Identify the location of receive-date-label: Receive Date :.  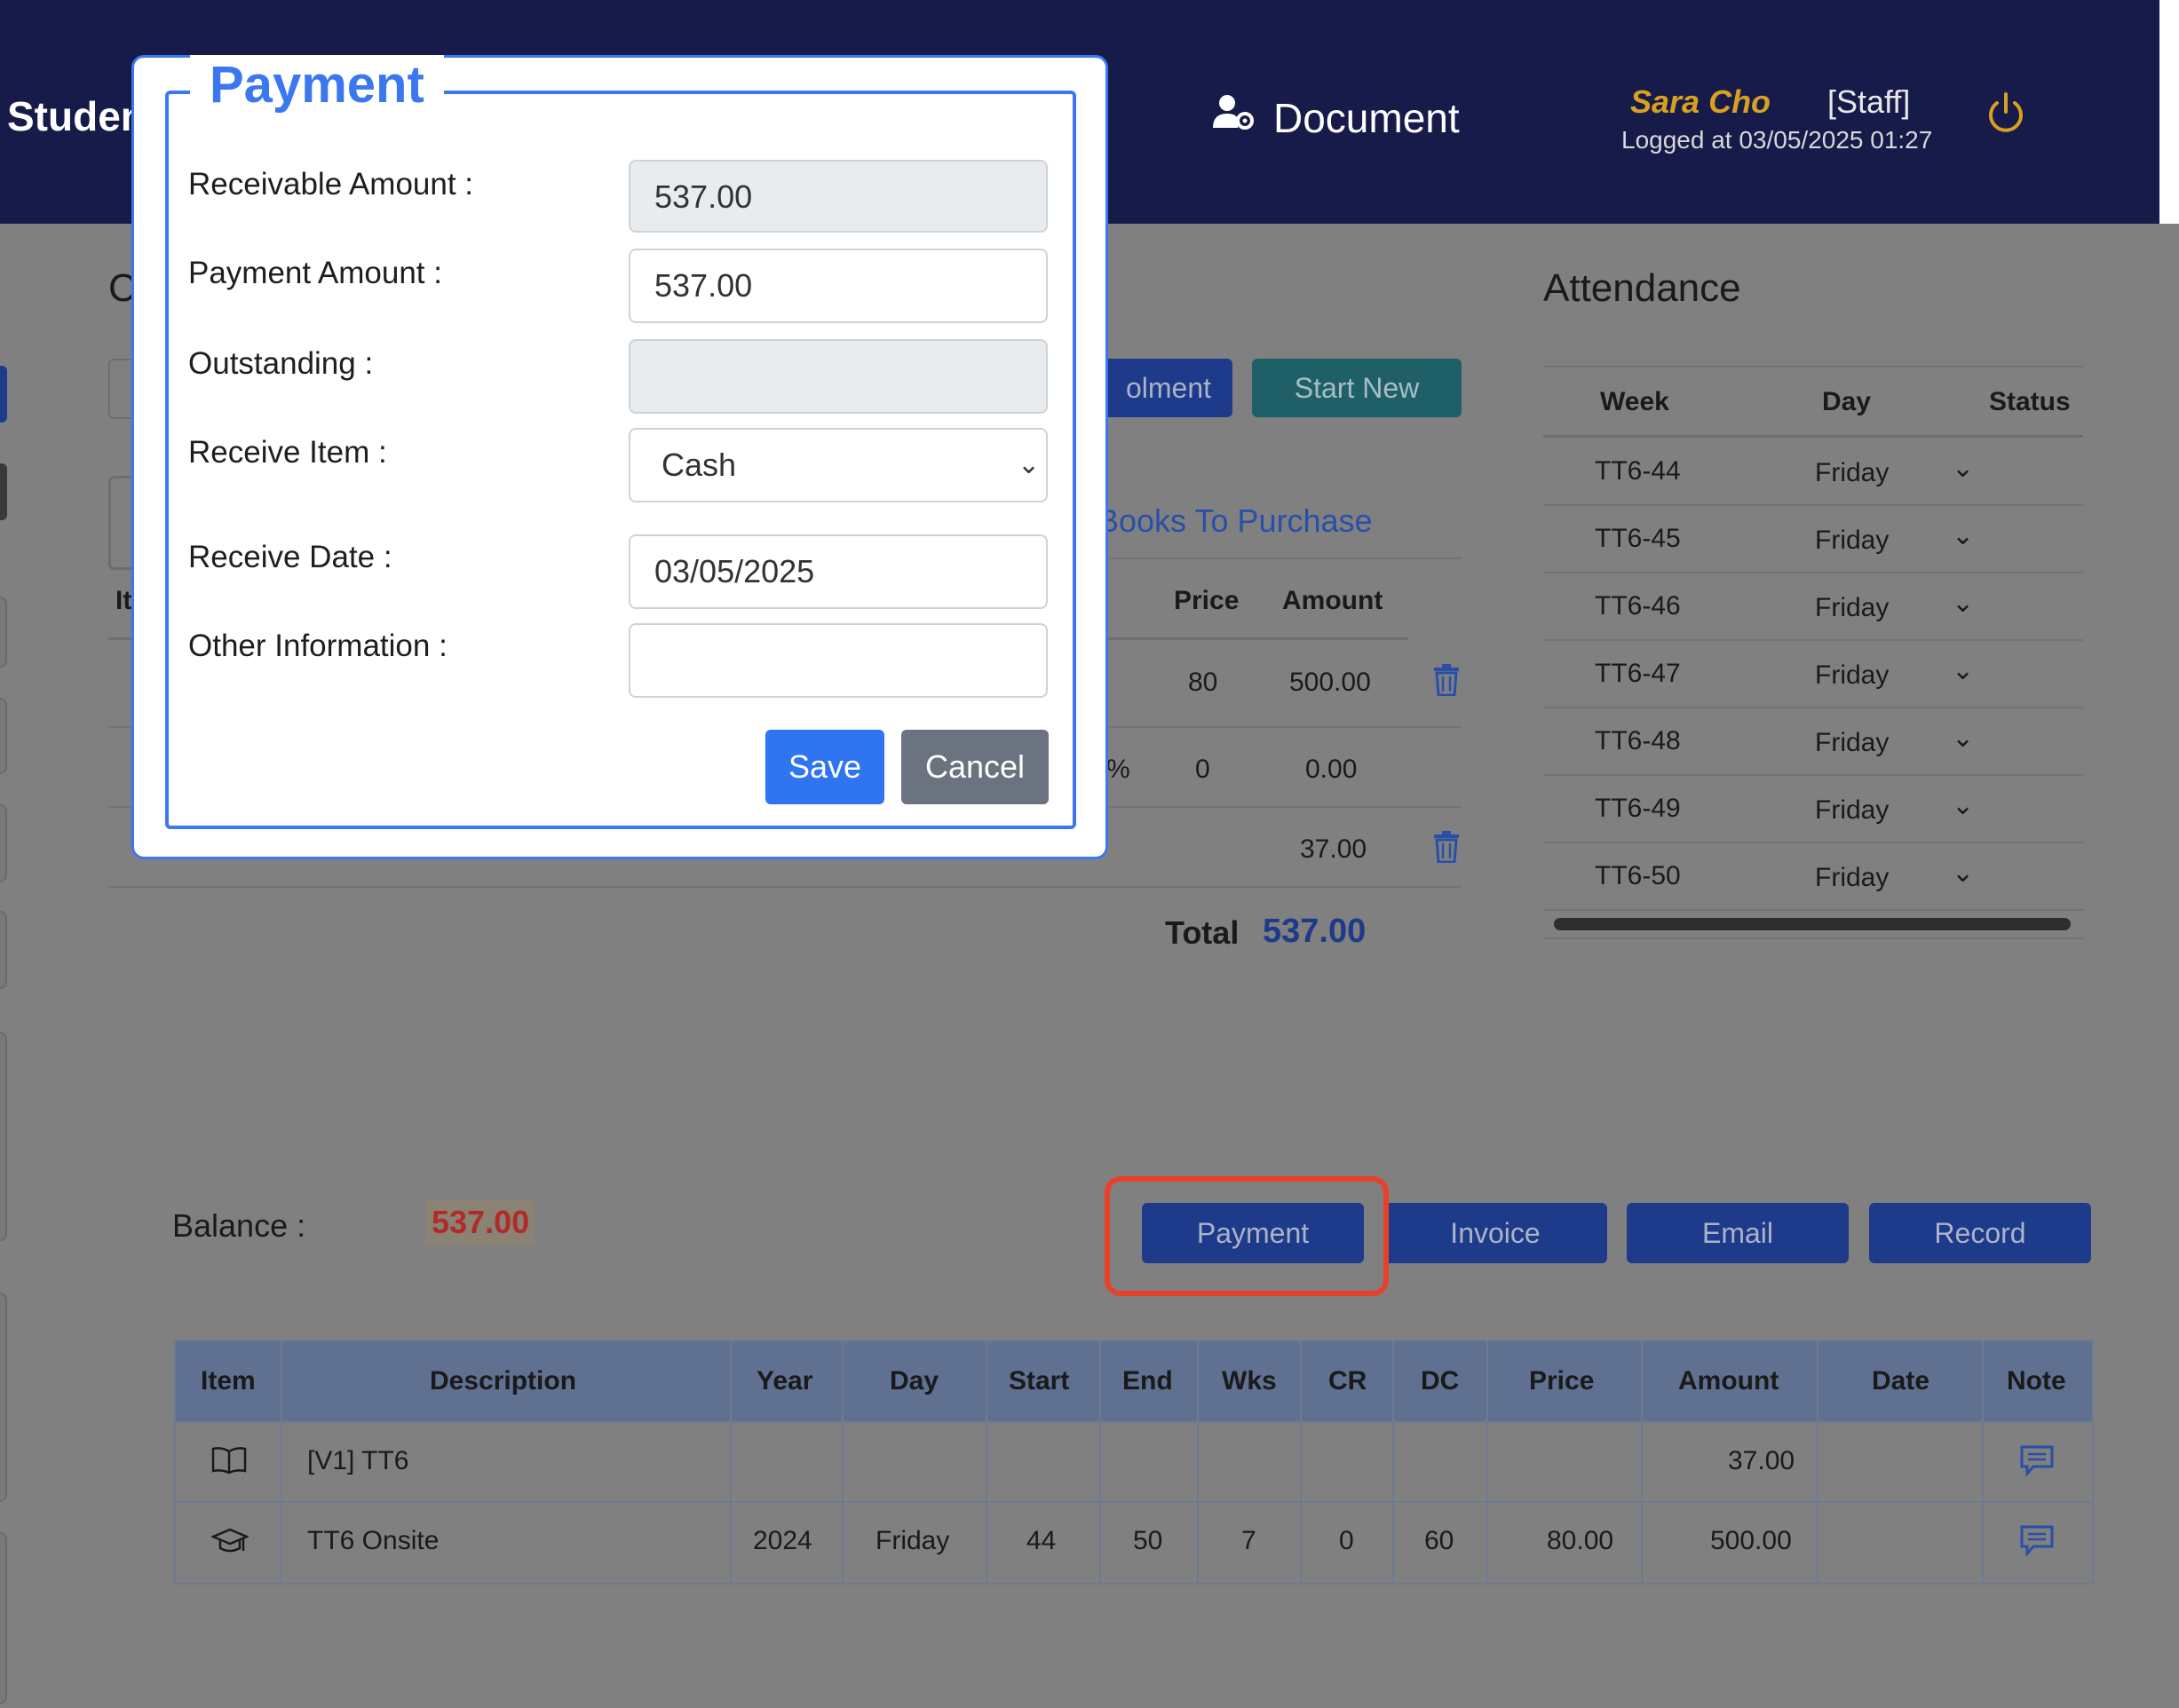
(290, 557).